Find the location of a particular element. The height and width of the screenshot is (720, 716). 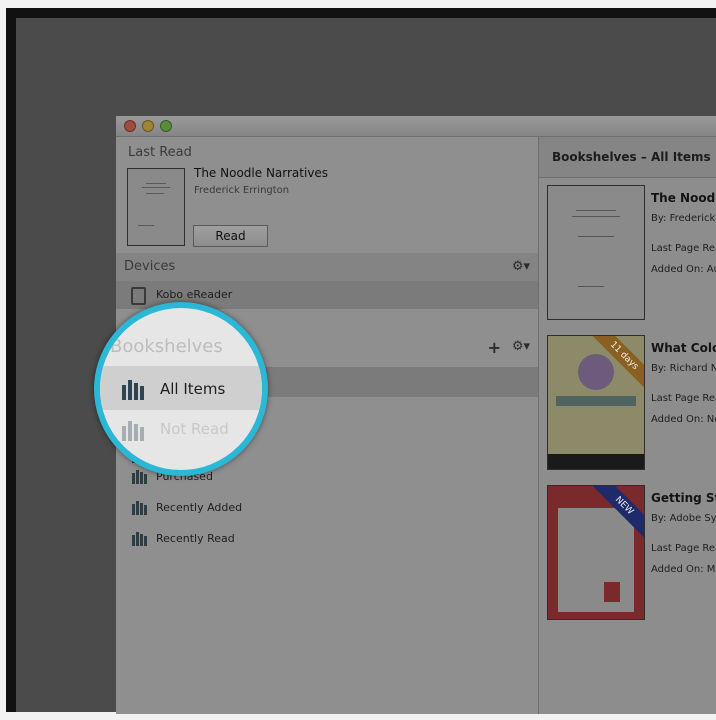

book-title: Getting Sta is located at coordinates (683, 498).